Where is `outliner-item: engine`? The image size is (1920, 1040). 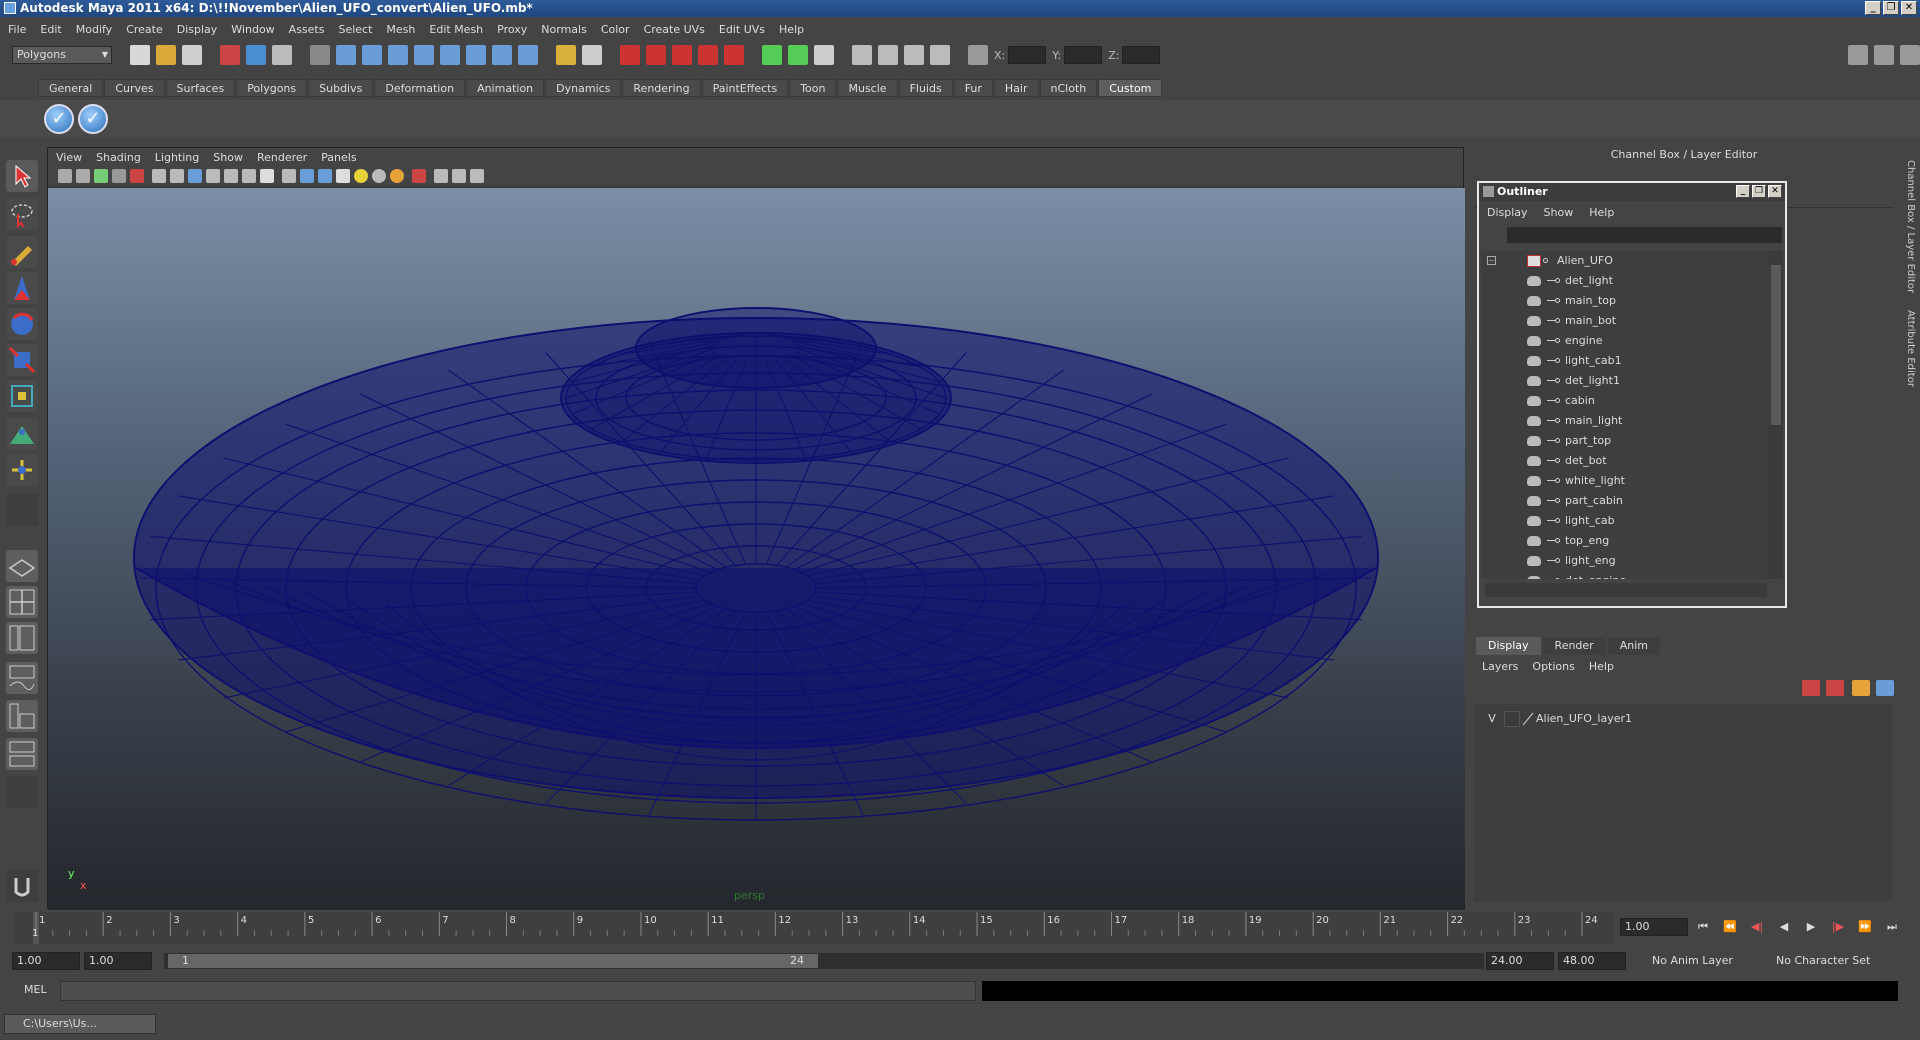 outliner-item: engine is located at coordinates (1625, 341).